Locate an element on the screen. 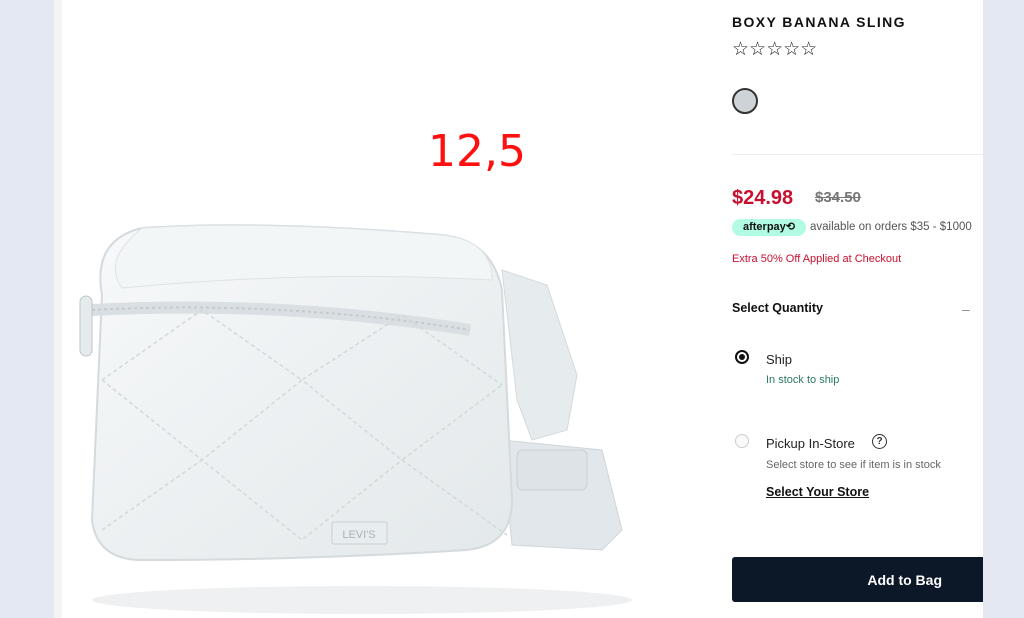  left-gutter is located at coordinates (58, 309).